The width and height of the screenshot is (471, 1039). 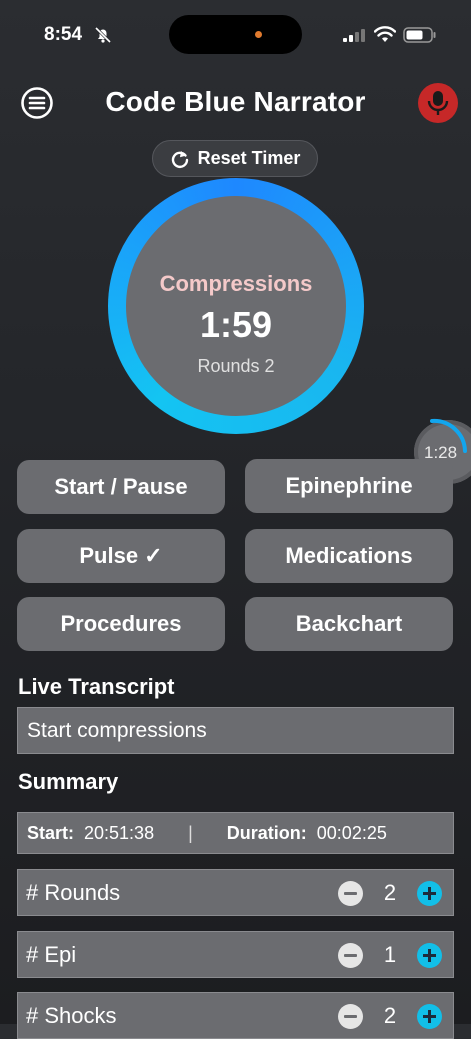 I want to click on medications-button: Medications, so click(x=349, y=556).